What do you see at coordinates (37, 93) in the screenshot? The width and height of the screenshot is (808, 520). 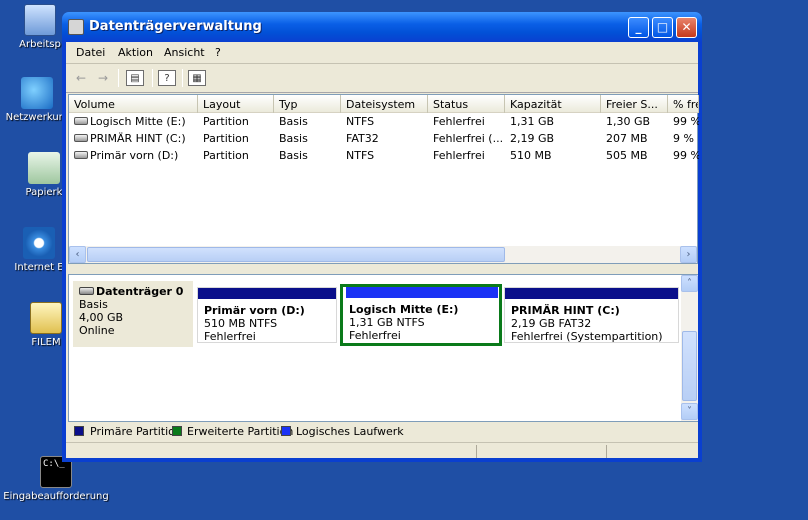 I see `network-icon` at bounding box center [37, 93].